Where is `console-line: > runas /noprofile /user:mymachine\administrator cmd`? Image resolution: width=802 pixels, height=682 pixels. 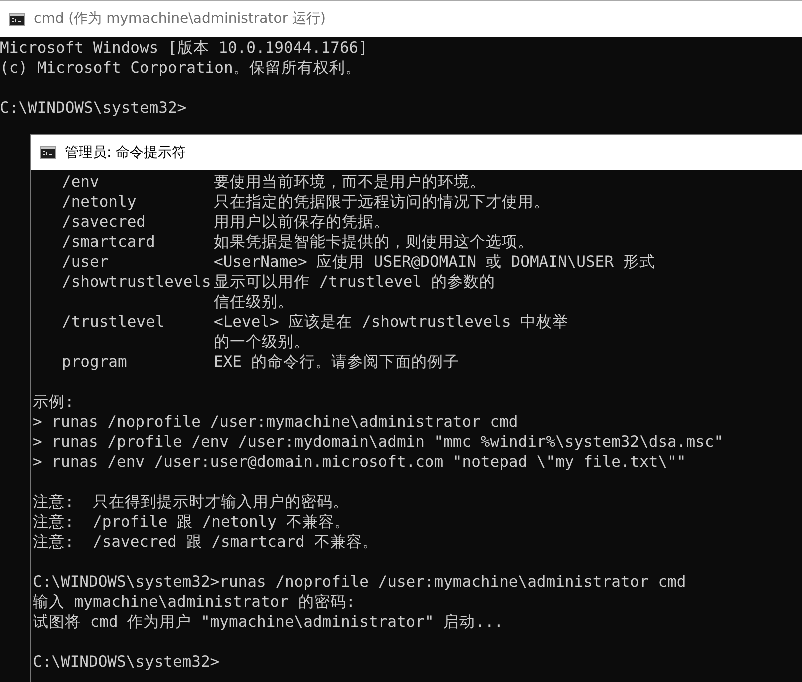
console-line: > runas /noprofile /user:mymachine\administrator cmd is located at coordinates (275, 422).